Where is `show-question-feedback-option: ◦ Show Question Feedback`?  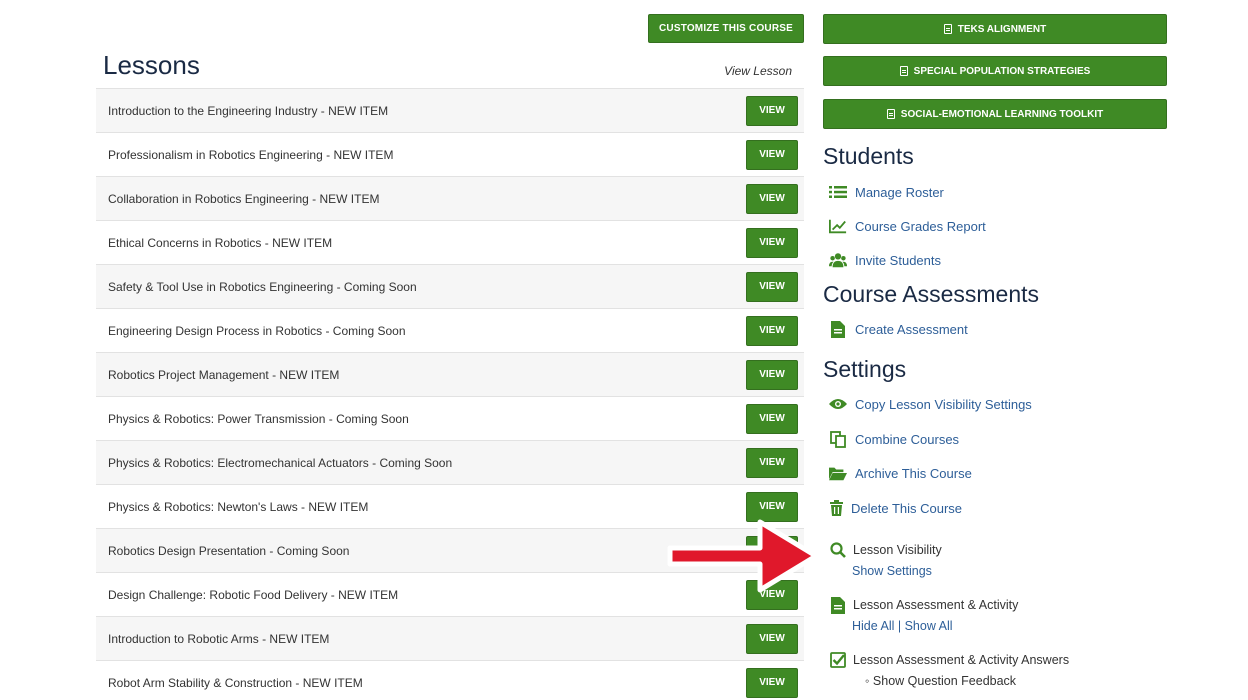 show-question-feedback-option: ◦ Show Question Feedback is located at coordinates (967, 681).